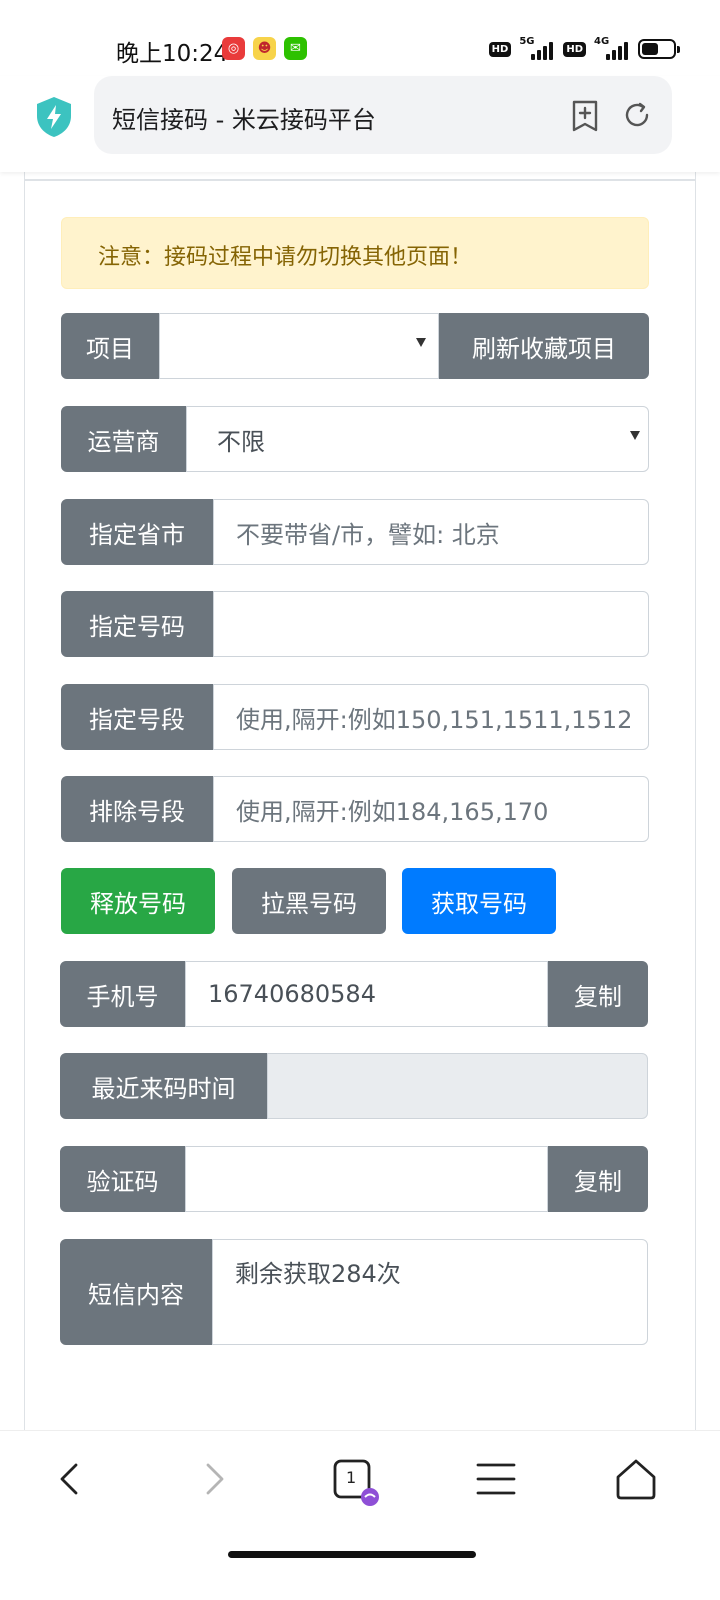  I want to click on province-input: 不要带省/市，譬如: 北京, so click(431, 532).